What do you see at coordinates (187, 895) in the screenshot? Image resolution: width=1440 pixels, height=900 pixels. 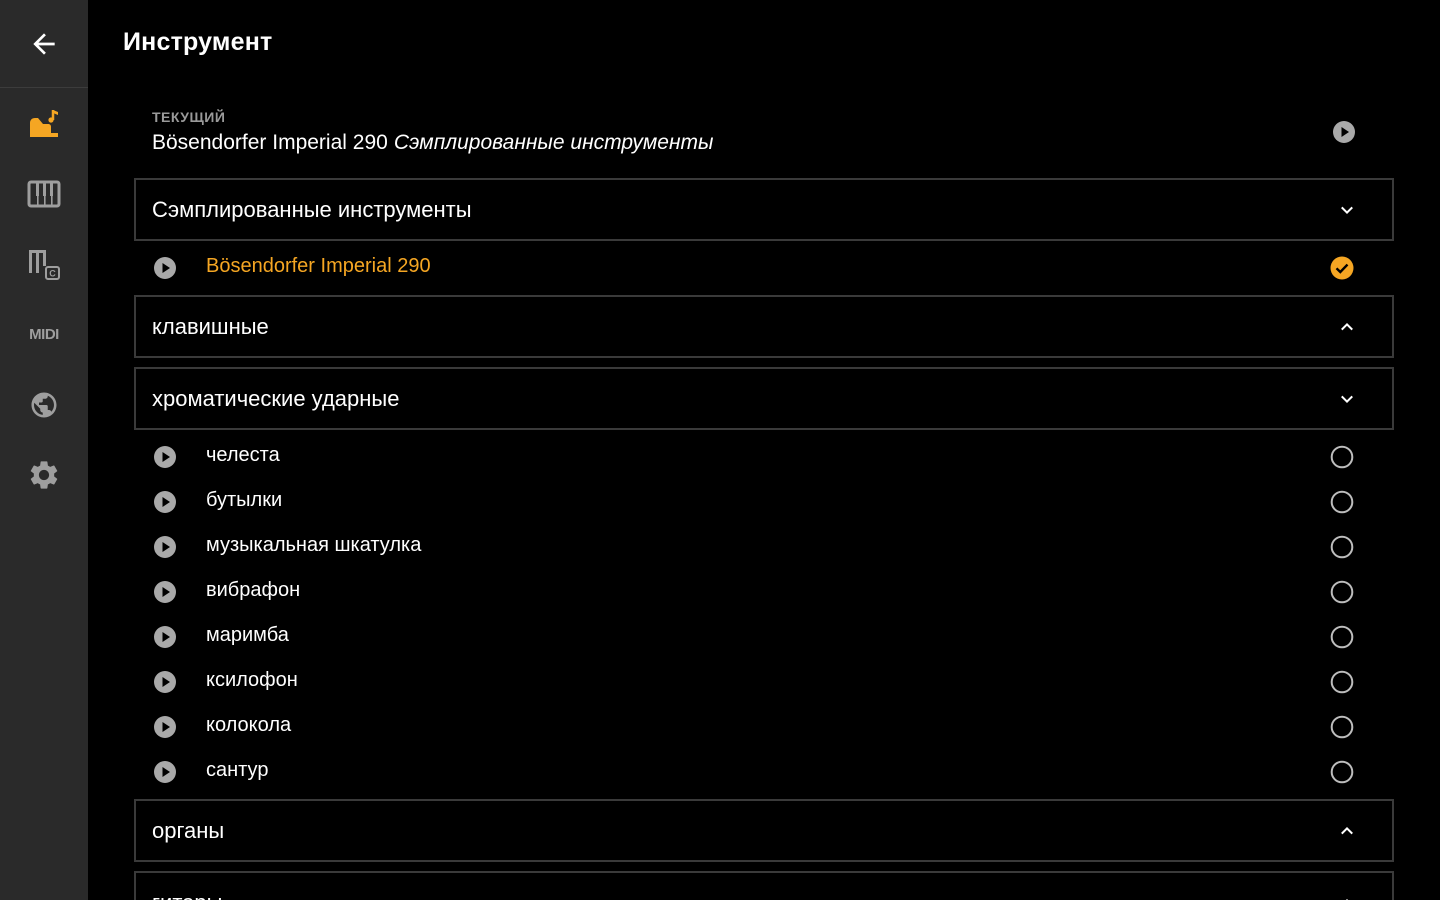 I see `category-label: гитары` at bounding box center [187, 895].